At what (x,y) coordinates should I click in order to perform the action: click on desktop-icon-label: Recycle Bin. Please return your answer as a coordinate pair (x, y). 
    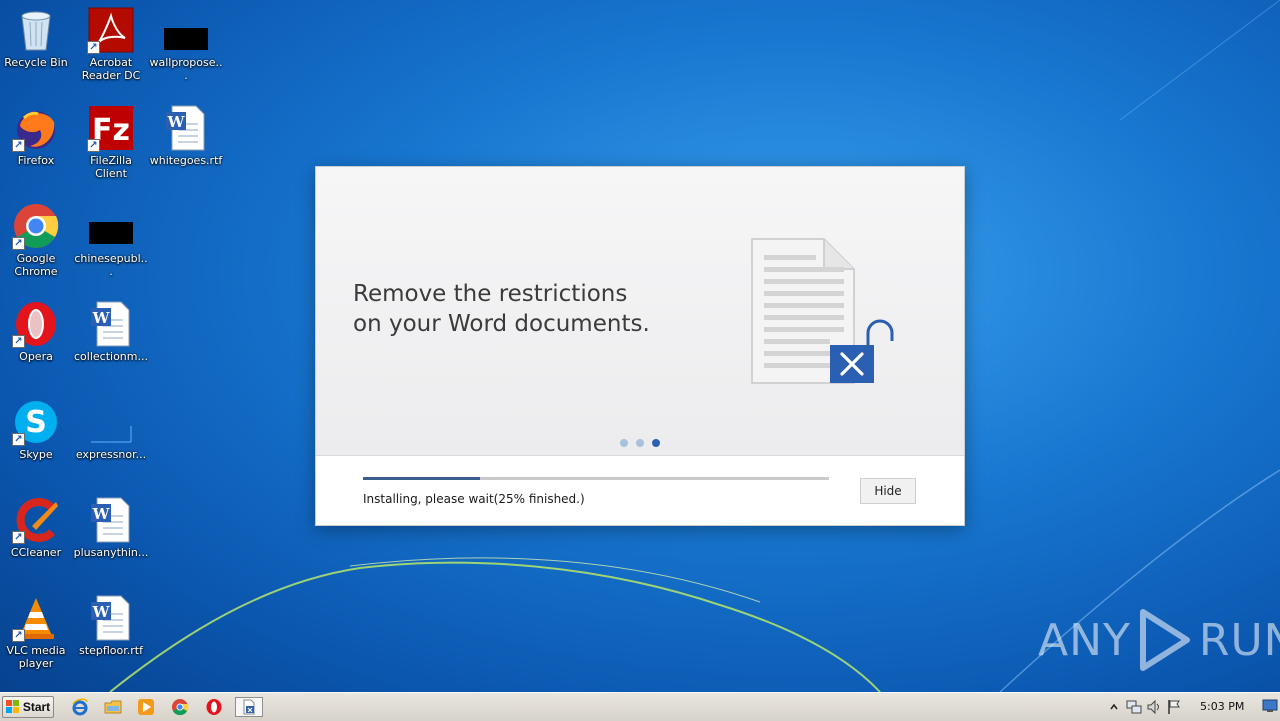
    Looking at the image, I should click on (36, 62).